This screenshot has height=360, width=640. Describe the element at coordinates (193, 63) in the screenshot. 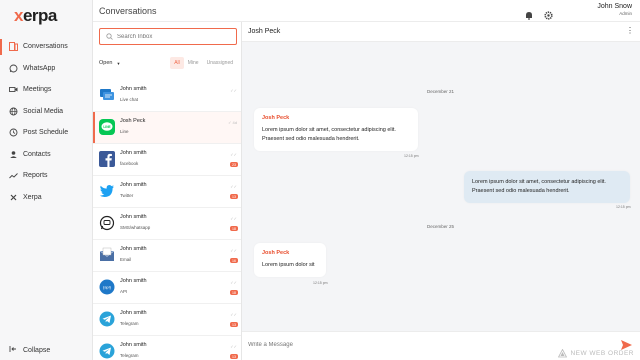

I see `tab-mine: Mine` at that location.